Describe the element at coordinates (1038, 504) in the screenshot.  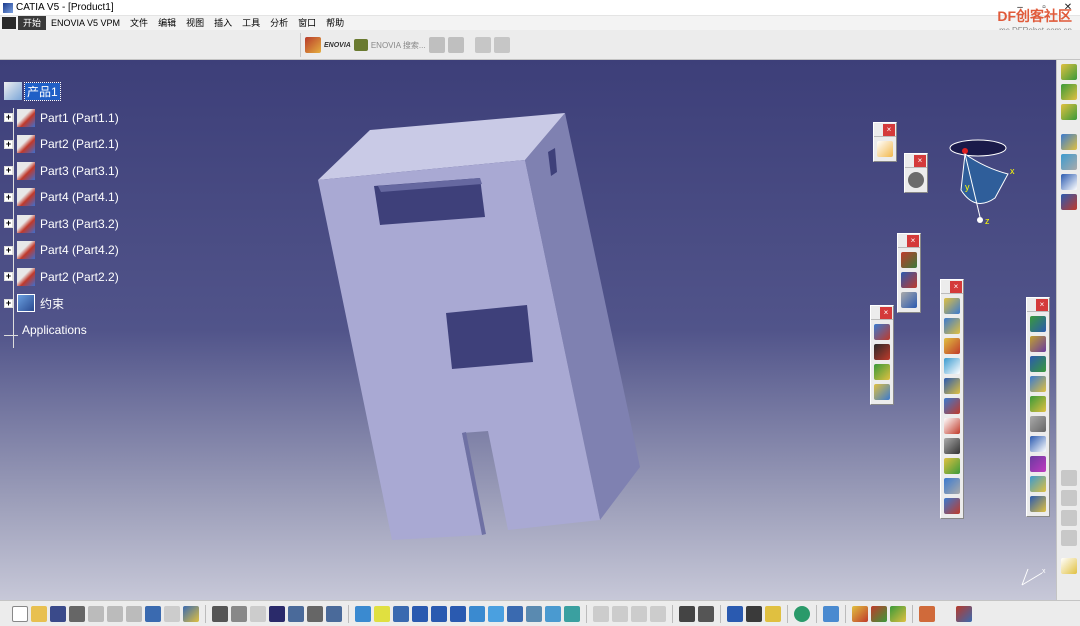
I see `measure-icon` at that location.